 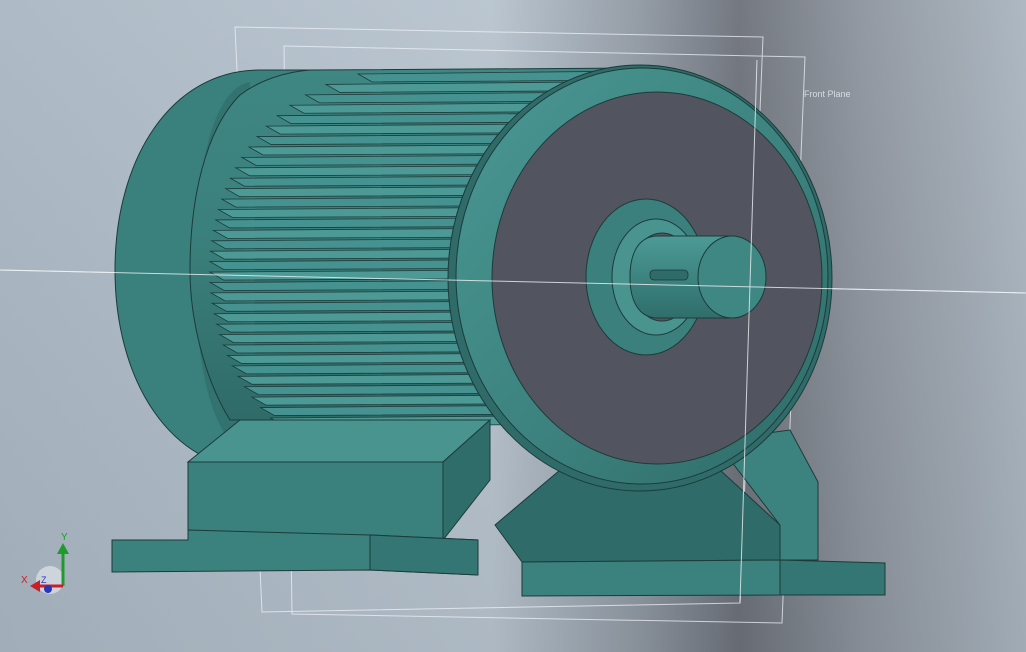 I want to click on triad-z-label: Z, so click(x=44, y=580).